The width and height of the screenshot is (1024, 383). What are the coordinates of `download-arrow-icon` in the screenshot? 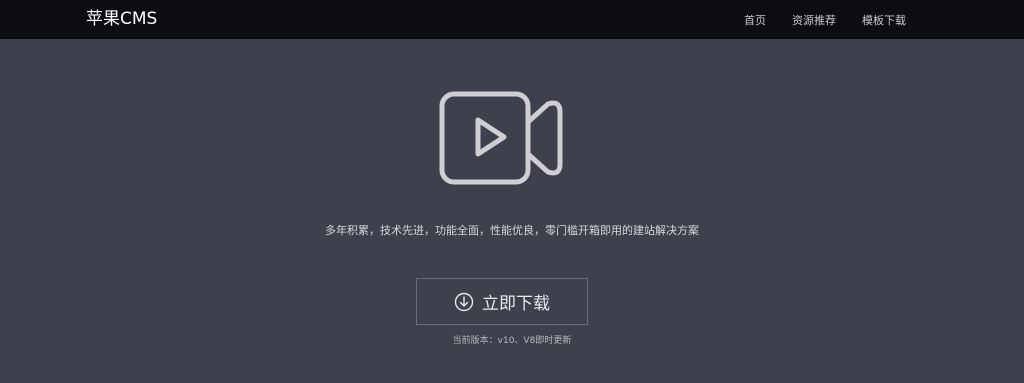 It's located at (464, 301).